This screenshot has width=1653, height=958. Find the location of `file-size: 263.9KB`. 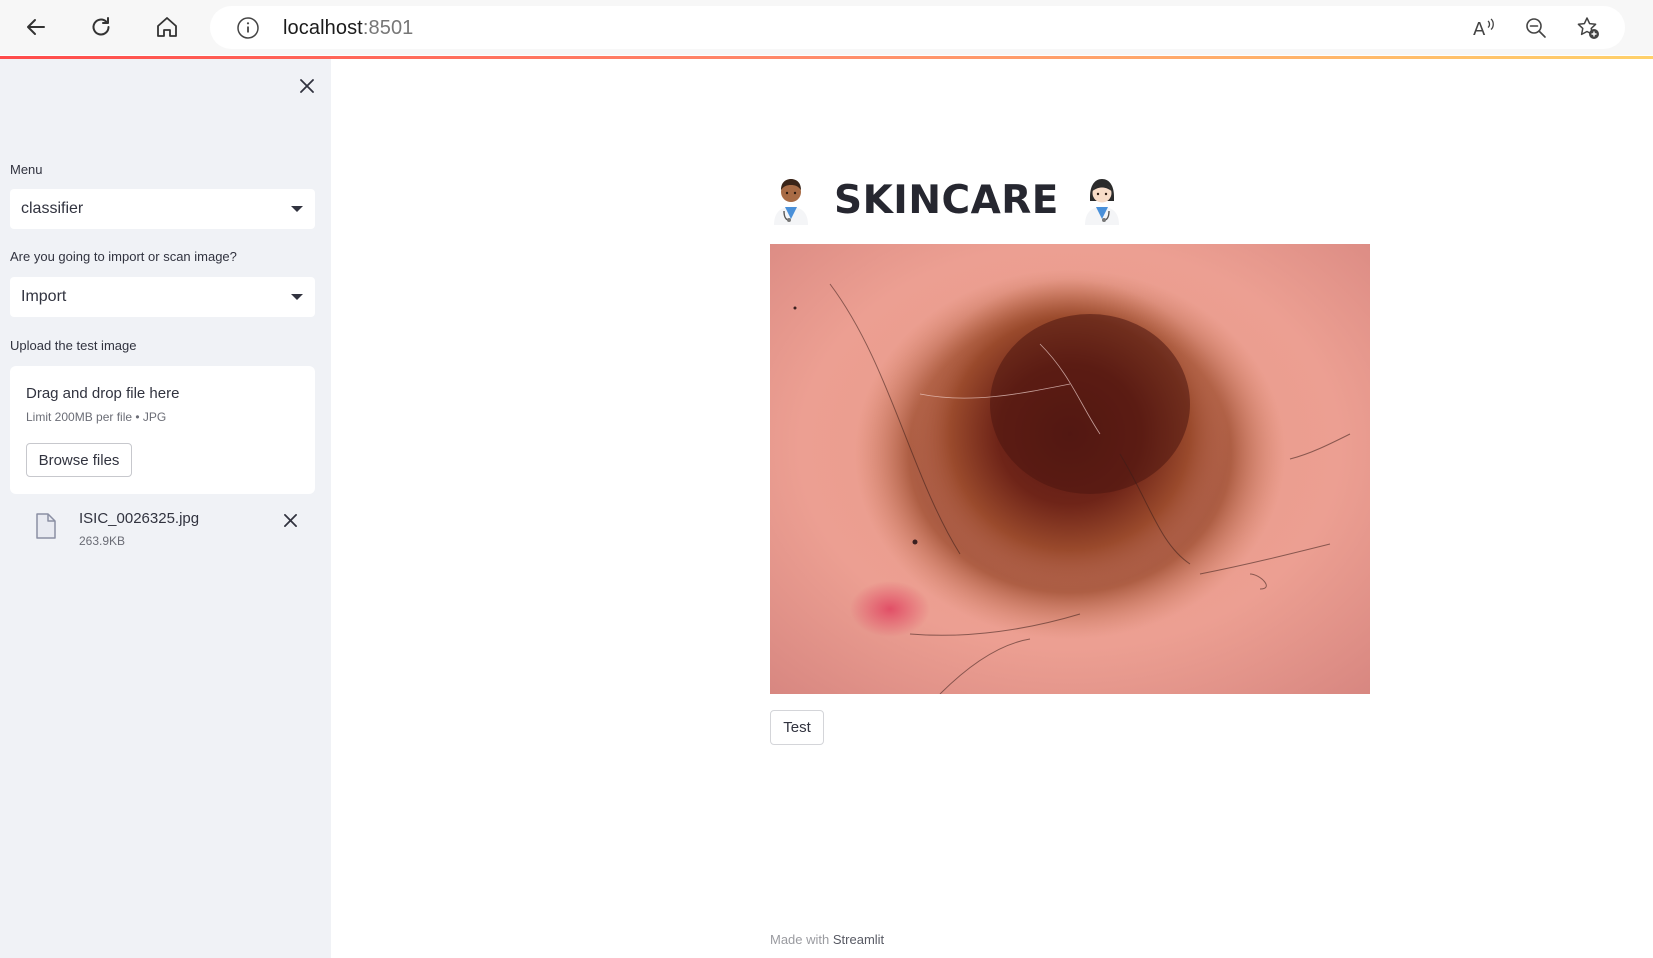

file-size: 263.9KB is located at coordinates (102, 541).